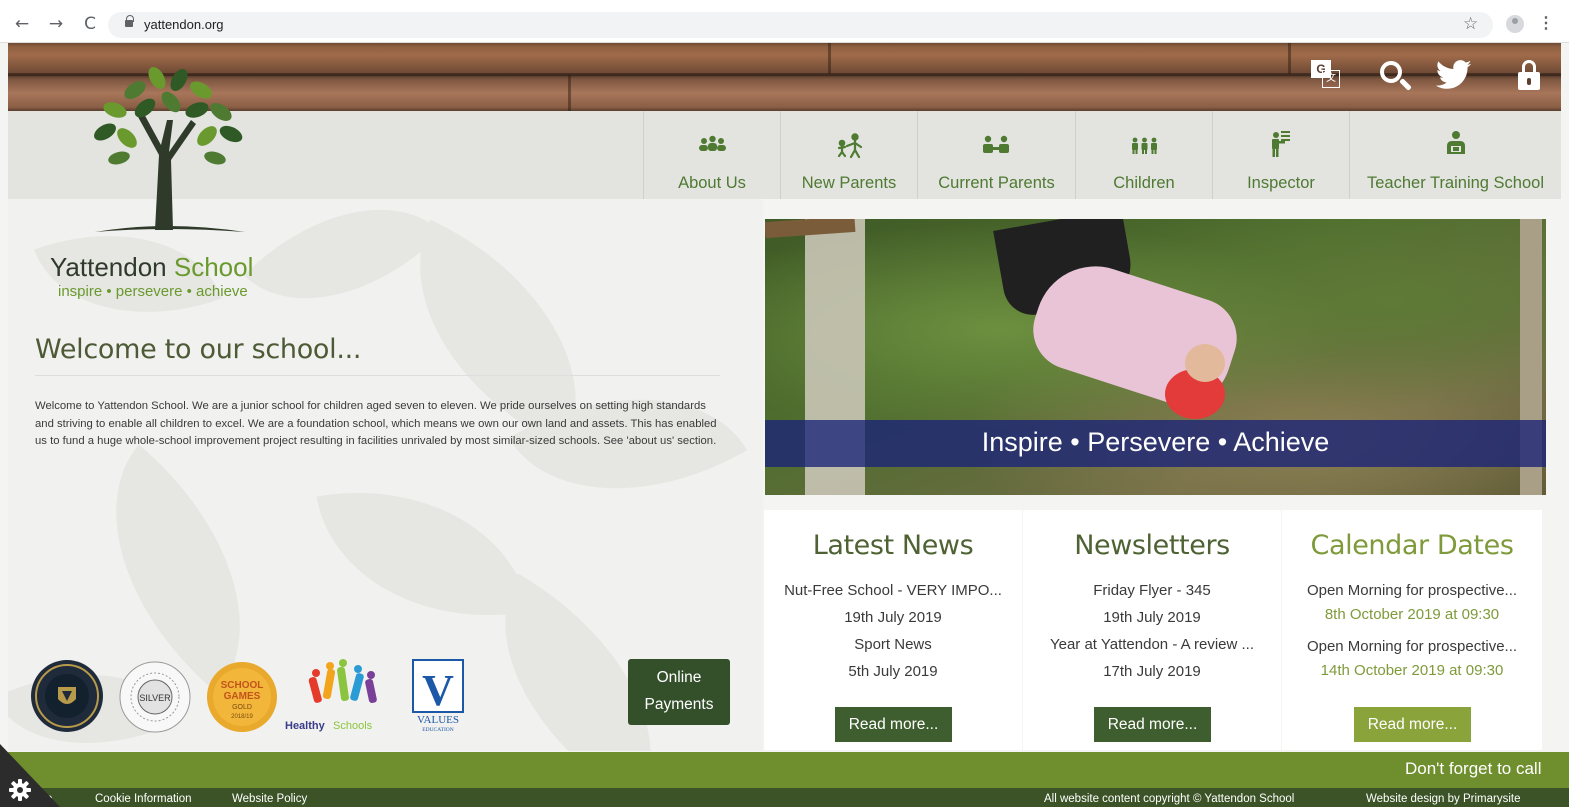 This screenshot has width=1569, height=807. What do you see at coordinates (849, 146) in the screenshot?
I see `adult-child-icon` at bounding box center [849, 146].